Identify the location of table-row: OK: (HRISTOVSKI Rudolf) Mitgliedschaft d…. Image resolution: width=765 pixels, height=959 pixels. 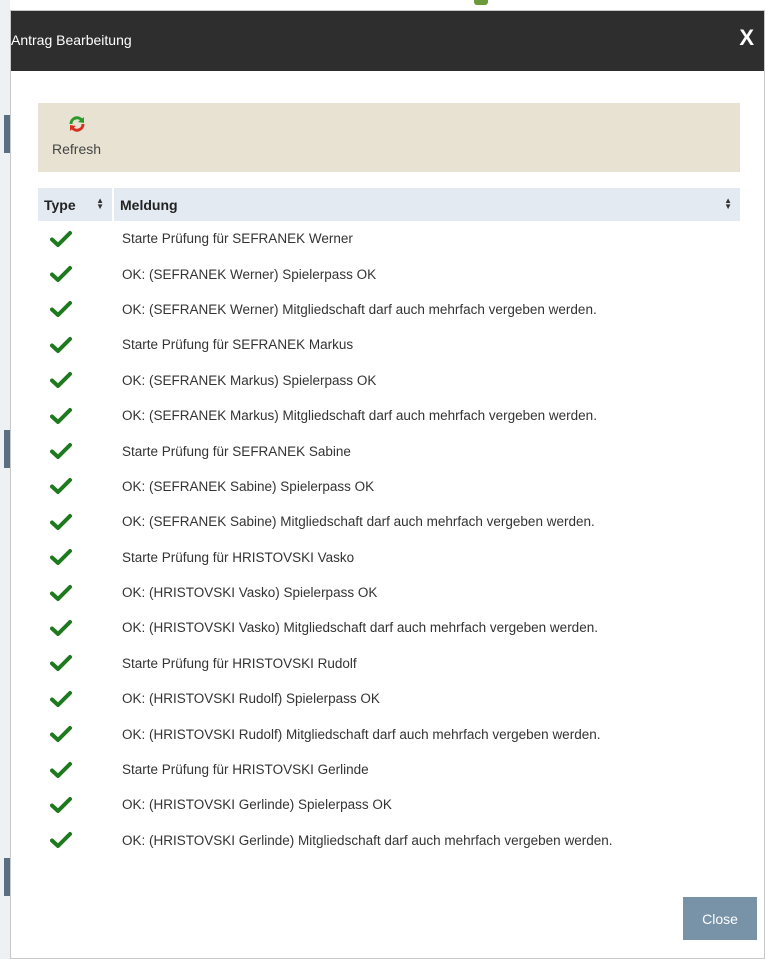
(389, 733).